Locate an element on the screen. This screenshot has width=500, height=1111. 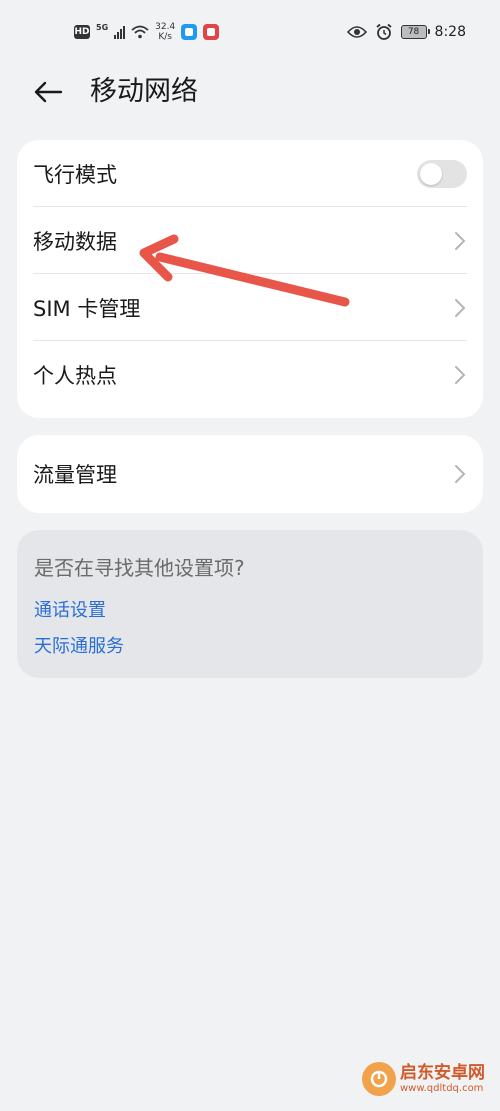
eye-icon is located at coordinates (356, 32).